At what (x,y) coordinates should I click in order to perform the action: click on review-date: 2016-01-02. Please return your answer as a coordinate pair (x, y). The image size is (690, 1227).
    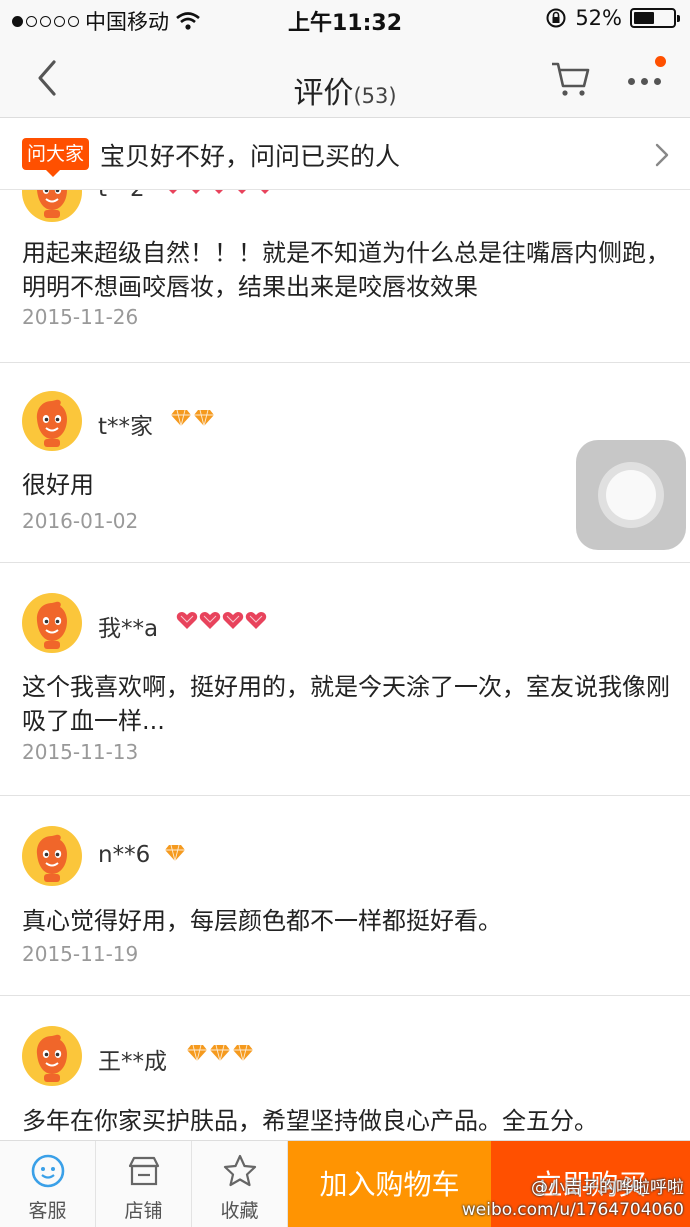
    Looking at the image, I should click on (80, 521).